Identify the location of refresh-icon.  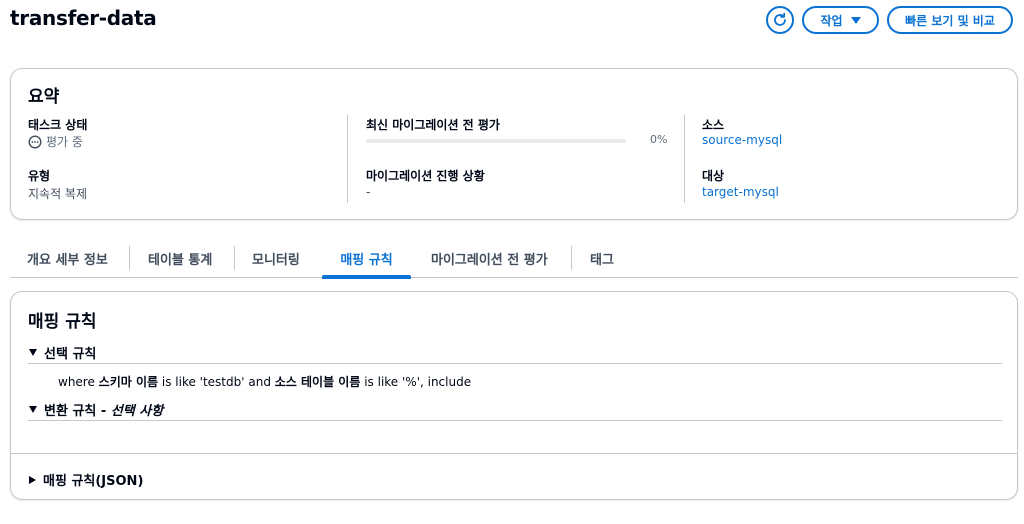
(780, 19).